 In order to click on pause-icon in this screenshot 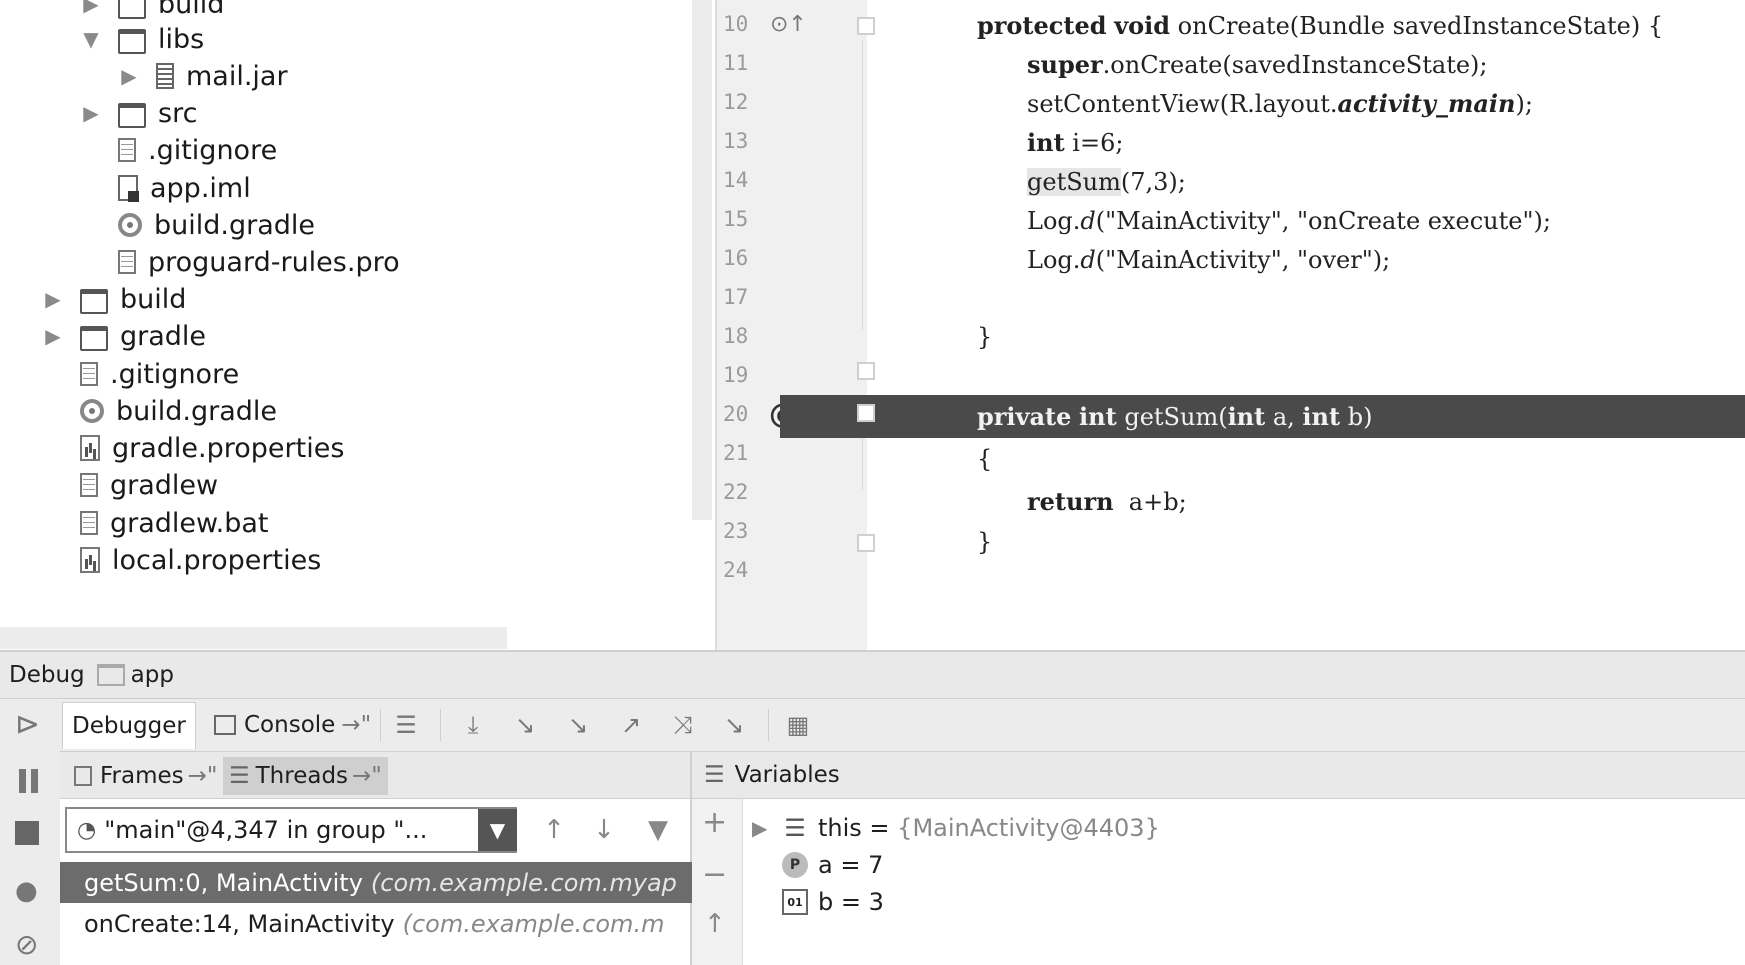, I will do `click(29, 781)`.